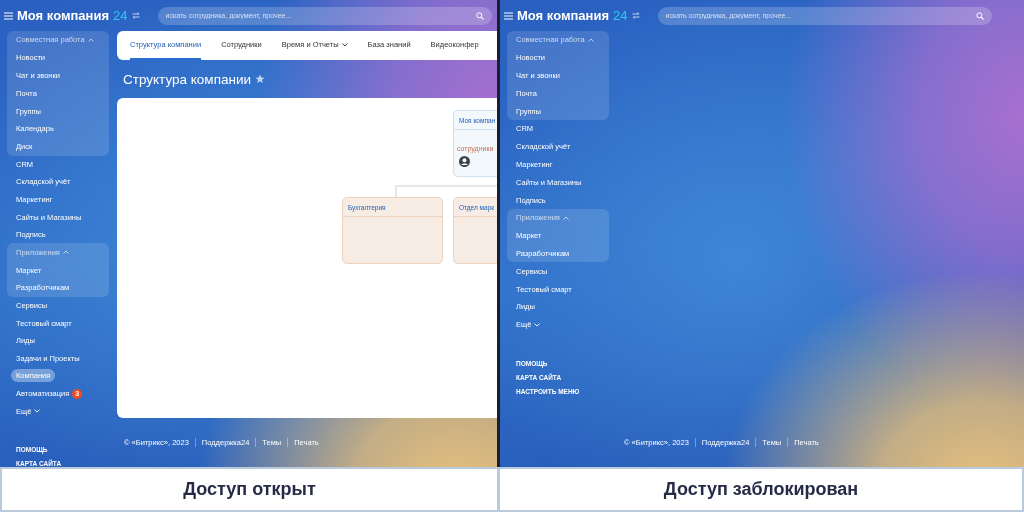 Image resolution: width=1024 pixels, height=512 pixels. I want to click on caption-label: Доступ заблокирован, so click(761, 489).